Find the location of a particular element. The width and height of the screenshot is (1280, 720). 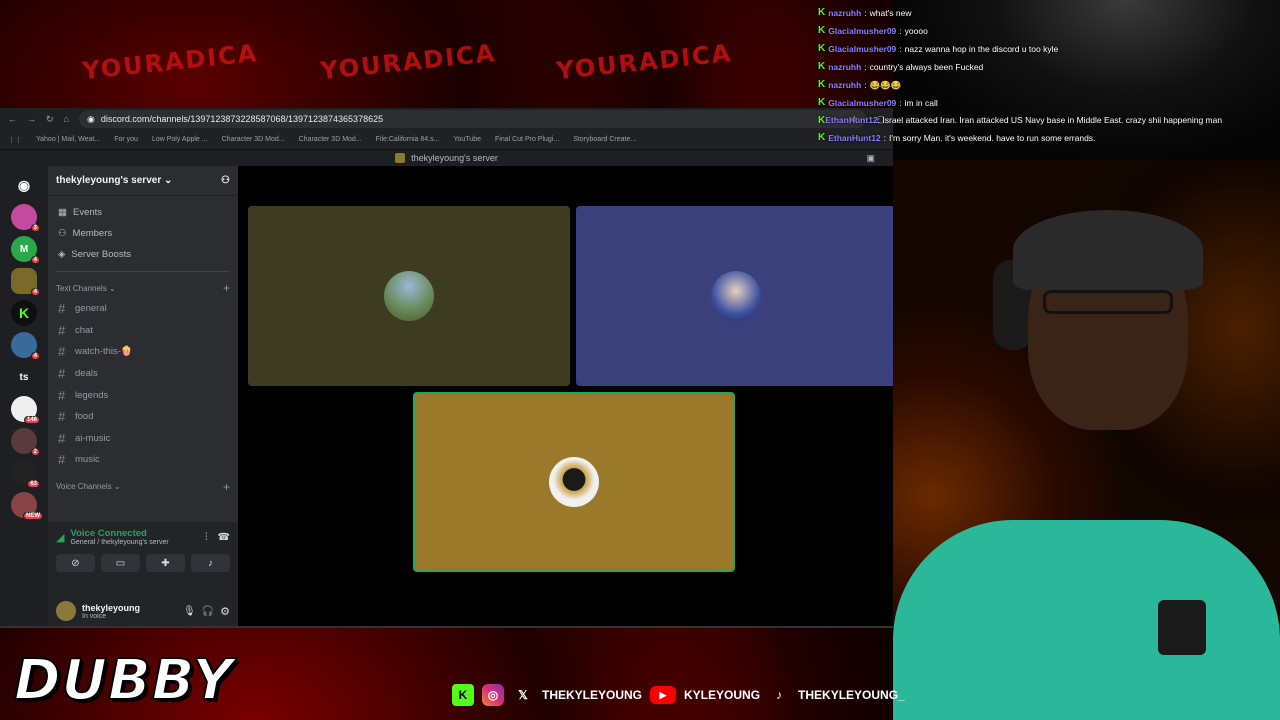

channel-watch-this: # watch-this-🍿 is located at coordinates (143, 352).